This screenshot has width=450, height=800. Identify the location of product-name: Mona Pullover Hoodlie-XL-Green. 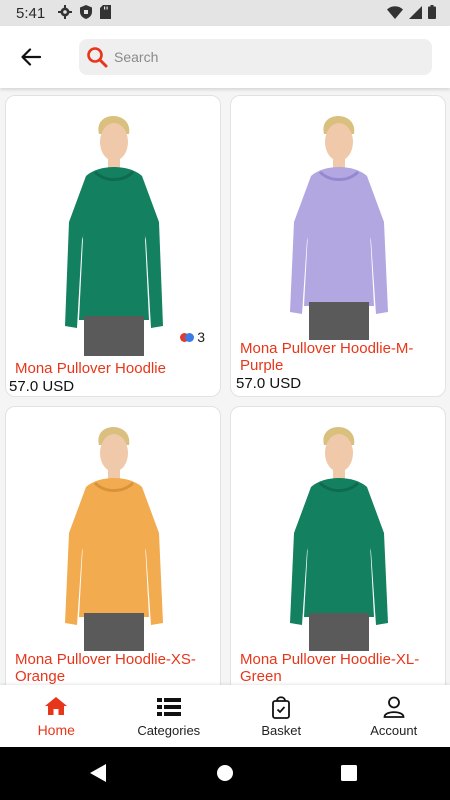
(330, 668).